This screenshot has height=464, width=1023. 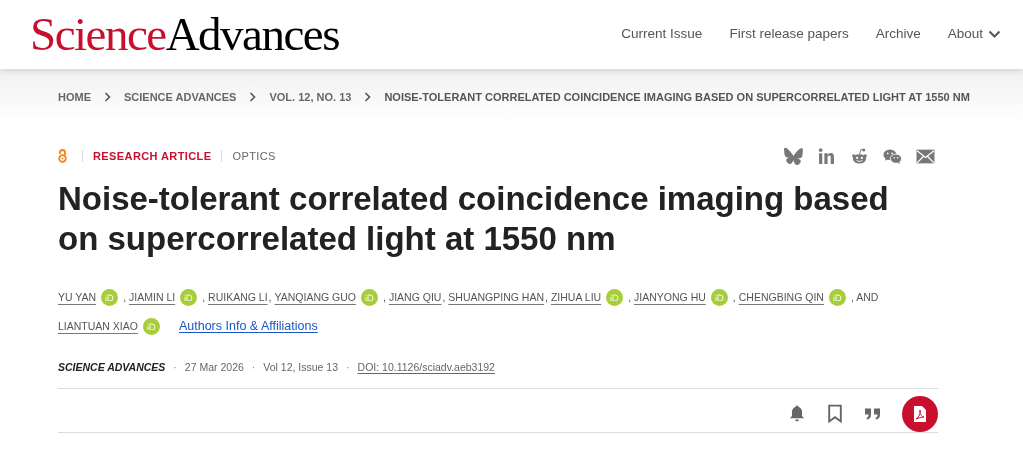 What do you see at coordinates (859, 156) in the screenshot?
I see `reddit-alien-icon` at bounding box center [859, 156].